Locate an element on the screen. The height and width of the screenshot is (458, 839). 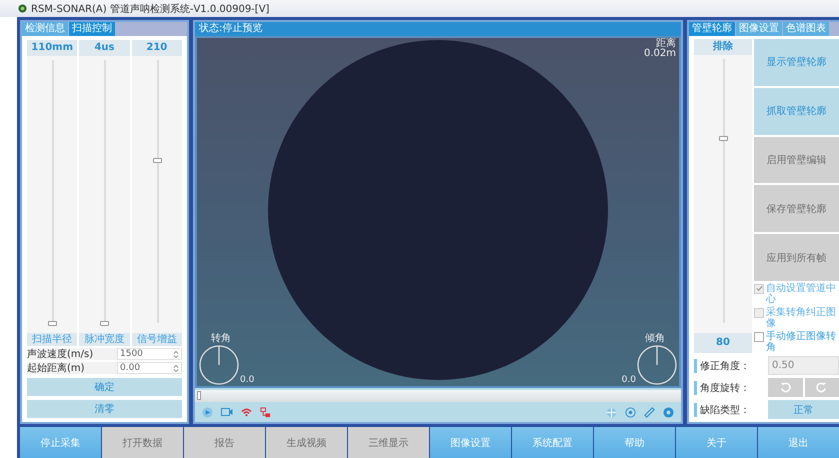
checkbox is located at coordinates (759, 337).